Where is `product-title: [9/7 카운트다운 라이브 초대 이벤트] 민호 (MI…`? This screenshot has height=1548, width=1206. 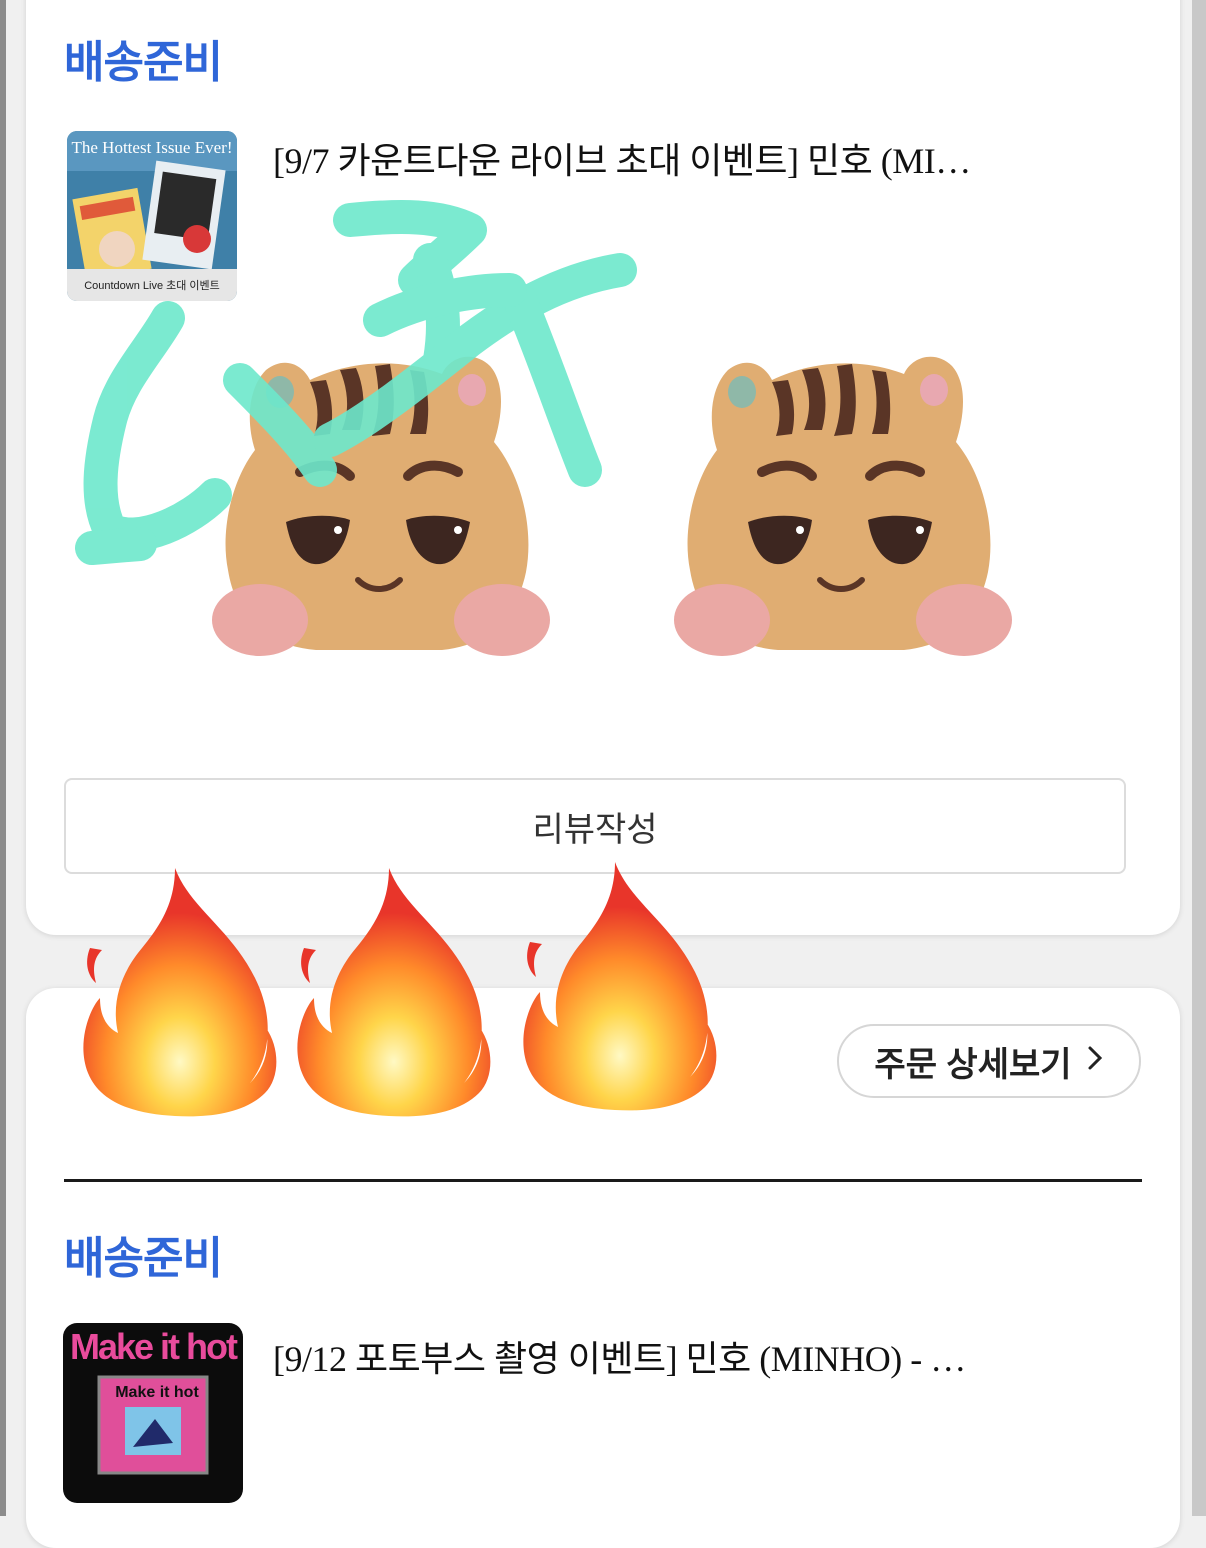
product-title: [9/7 카운트다운 라이브 초대 이벤트] 민호 (MI… is located at coordinates (653, 158).